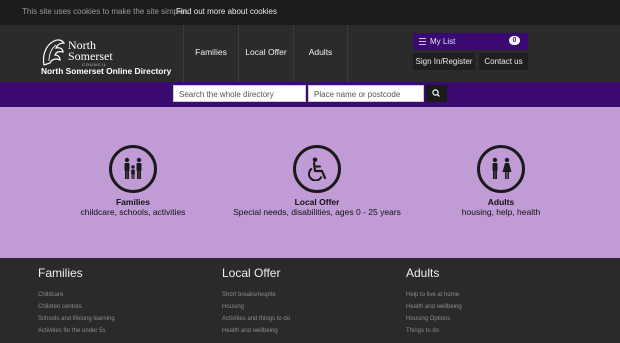 This screenshot has width=620, height=343. Describe the element at coordinates (317, 169) in the screenshot. I see `wheelchair-icon` at that location.